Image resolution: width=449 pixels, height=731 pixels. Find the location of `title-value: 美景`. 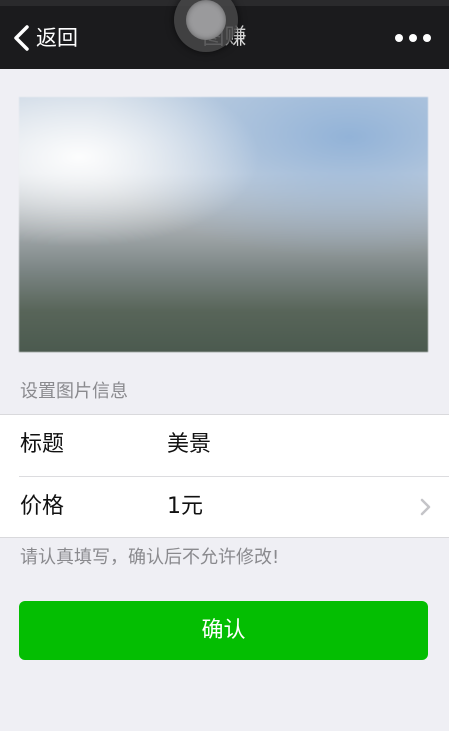

title-value: 美景 is located at coordinates (189, 445).